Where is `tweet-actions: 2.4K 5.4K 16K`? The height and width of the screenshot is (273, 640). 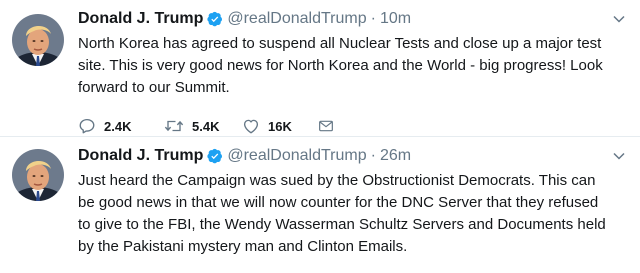 tweet-actions: 2.4K 5.4K 16K is located at coordinates (352, 126).